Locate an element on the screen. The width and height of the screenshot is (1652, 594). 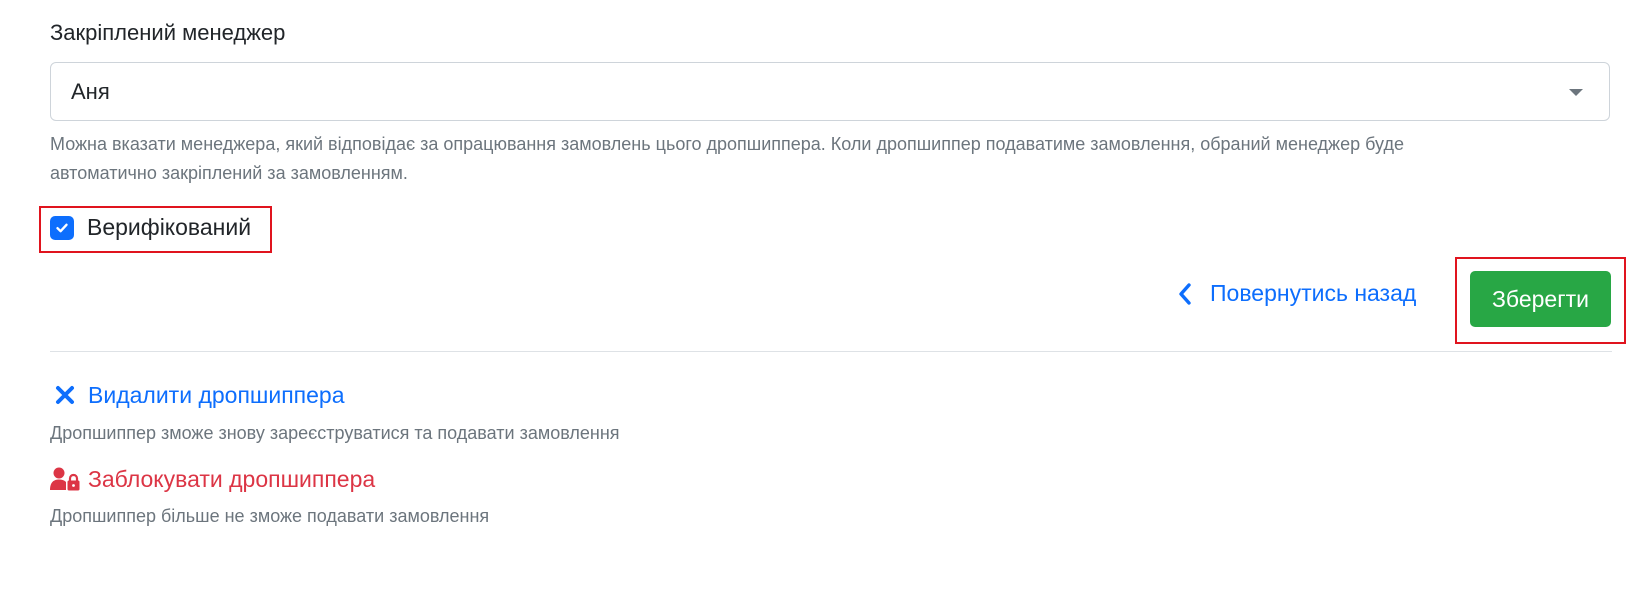
manager-select-value: Аня is located at coordinates (90, 91).